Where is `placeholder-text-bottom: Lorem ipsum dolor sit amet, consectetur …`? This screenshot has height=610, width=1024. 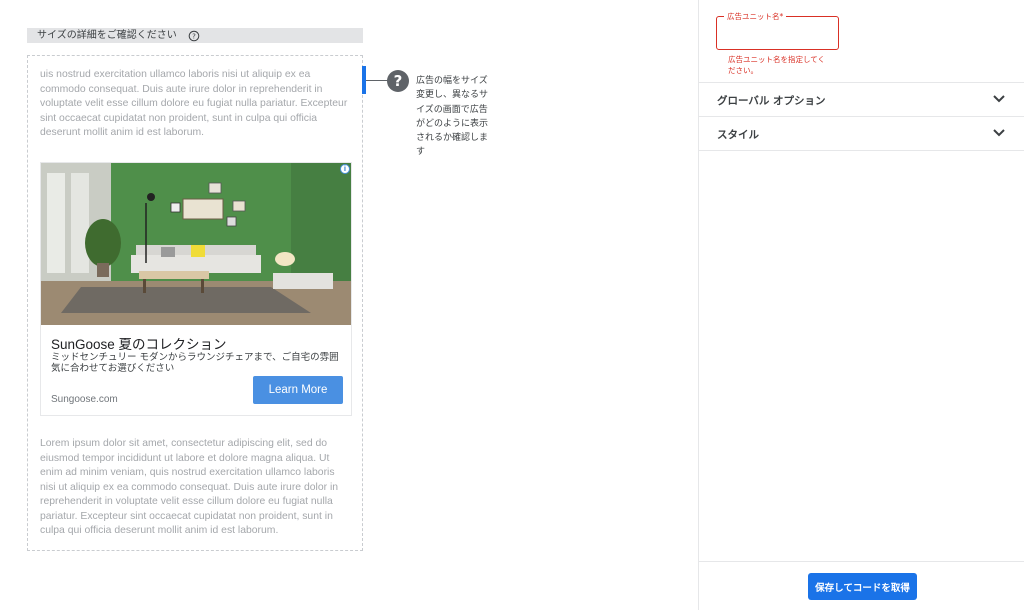 placeholder-text-bottom: Lorem ipsum dolor sit amet, consectetur … is located at coordinates (189, 487).